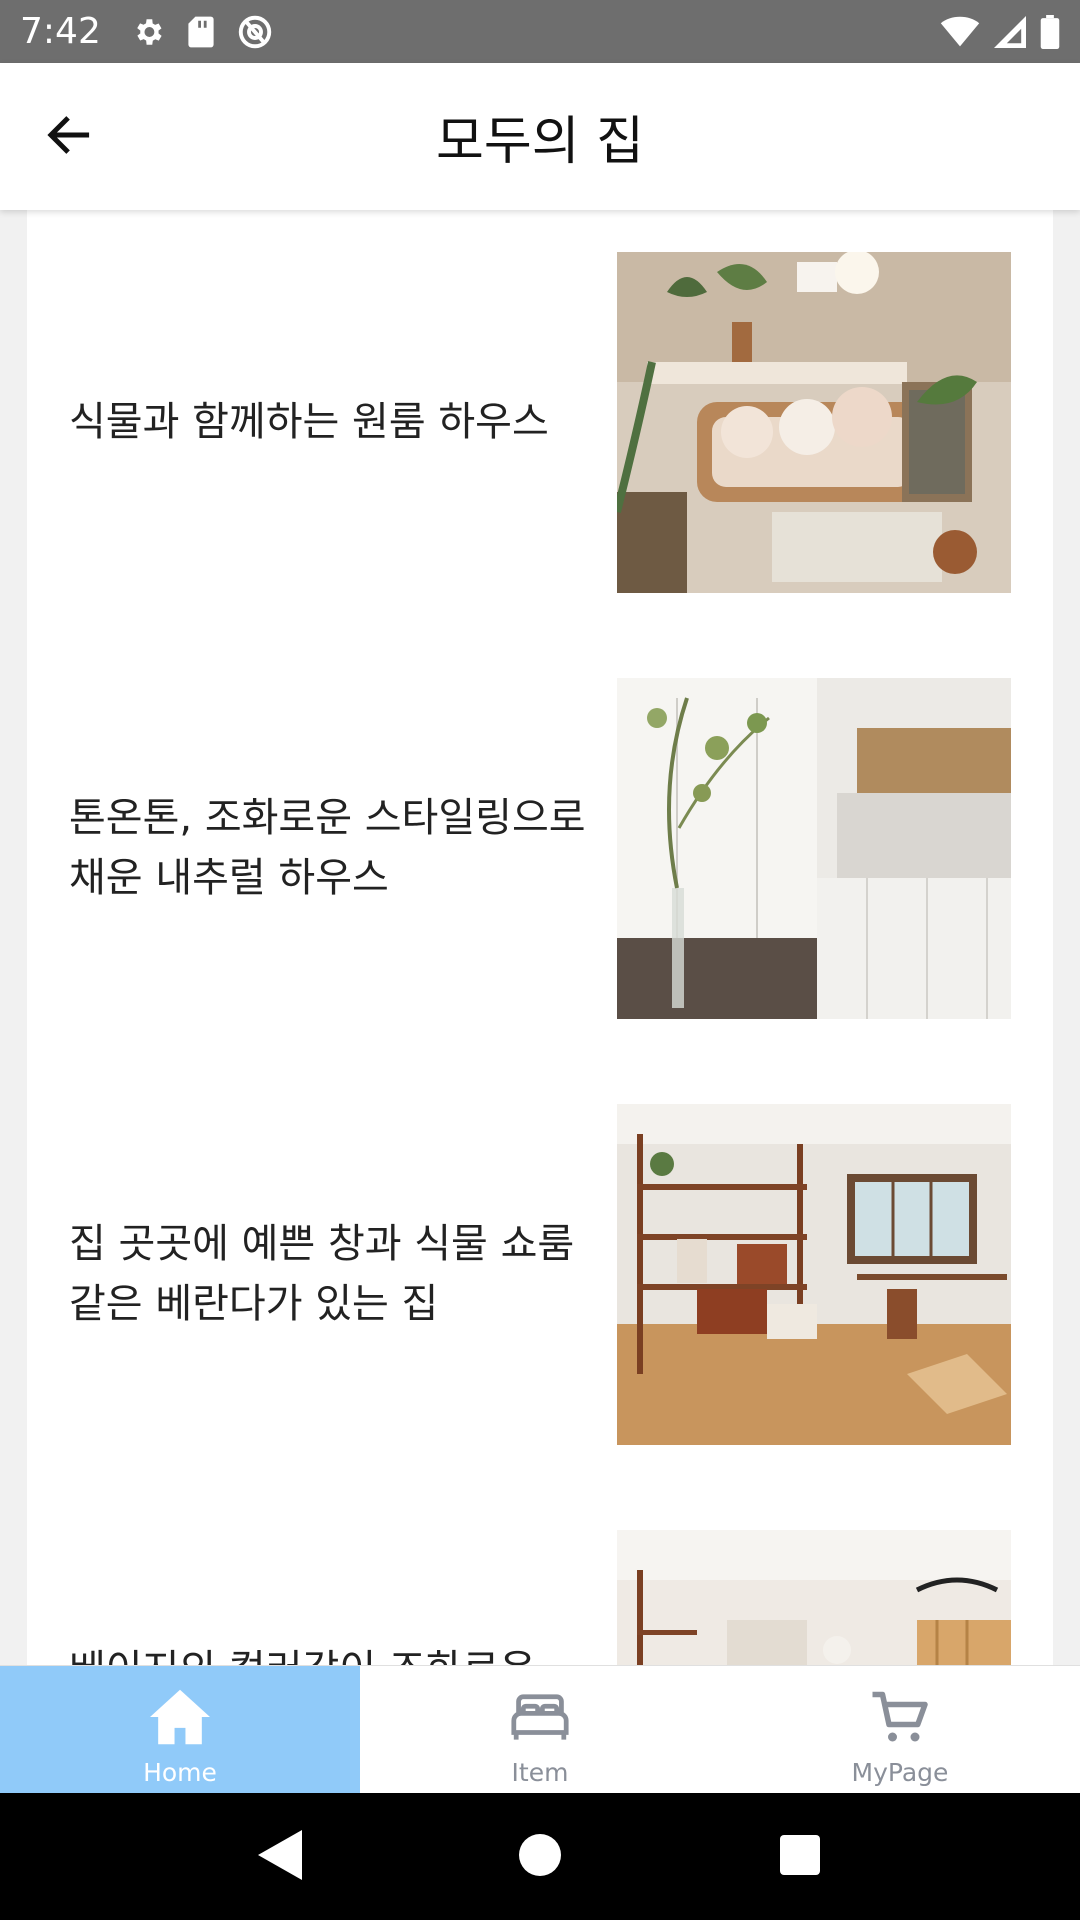 This screenshot has width=1080, height=1920. I want to click on house-card-title: 식물과 함께하는 원룸 하우스, so click(309, 422).